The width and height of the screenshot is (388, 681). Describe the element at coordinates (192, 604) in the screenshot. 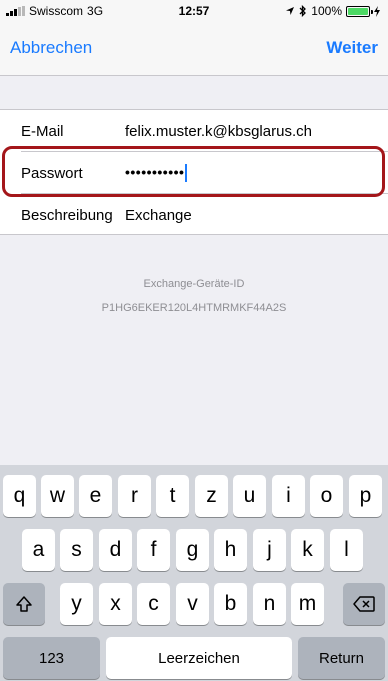

I see `key-v: v` at that location.